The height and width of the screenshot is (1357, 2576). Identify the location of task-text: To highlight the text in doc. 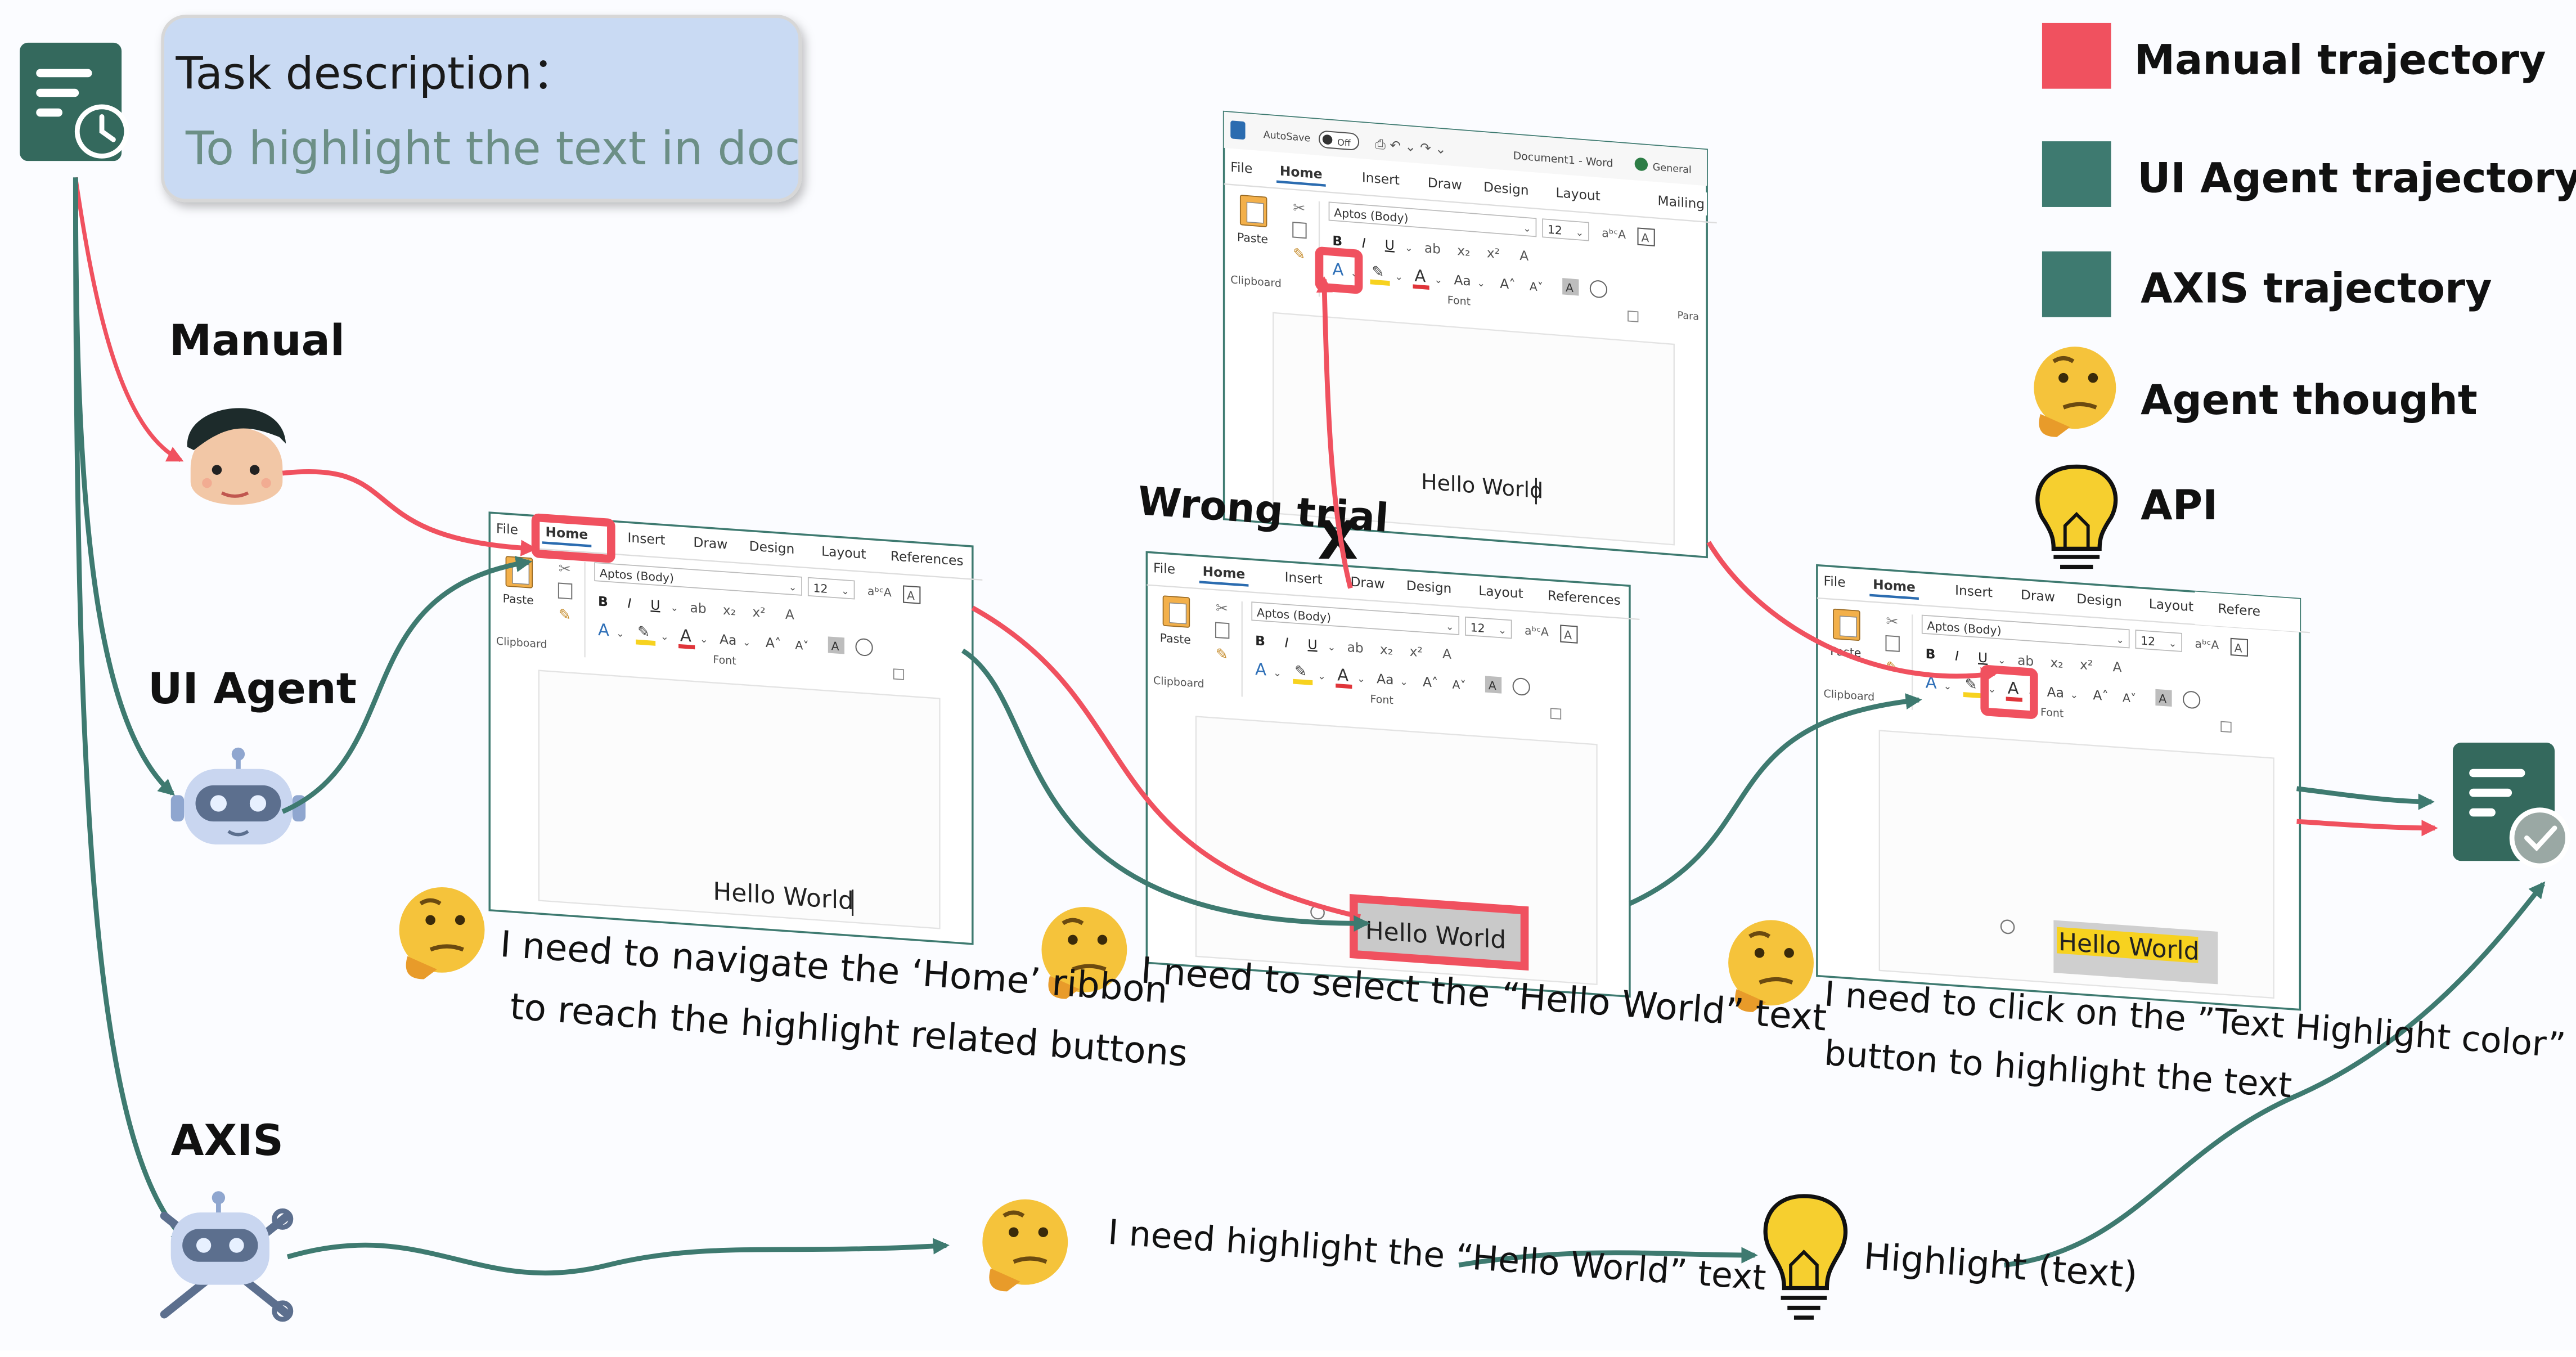
(492, 149).